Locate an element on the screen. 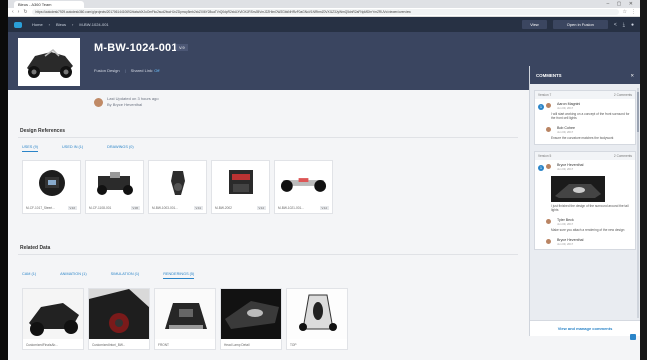 The height and width of the screenshot is (360, 647). shared-link-label: Shared Link: is located at coordinates (142, 70).